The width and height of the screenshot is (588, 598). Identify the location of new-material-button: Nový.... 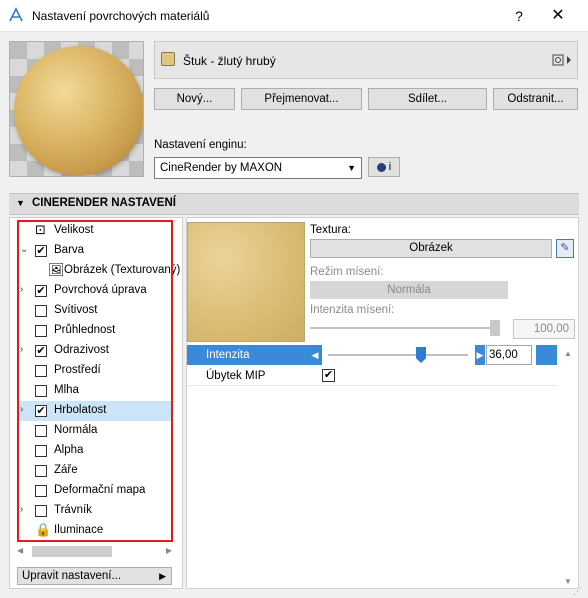
(194, 99).